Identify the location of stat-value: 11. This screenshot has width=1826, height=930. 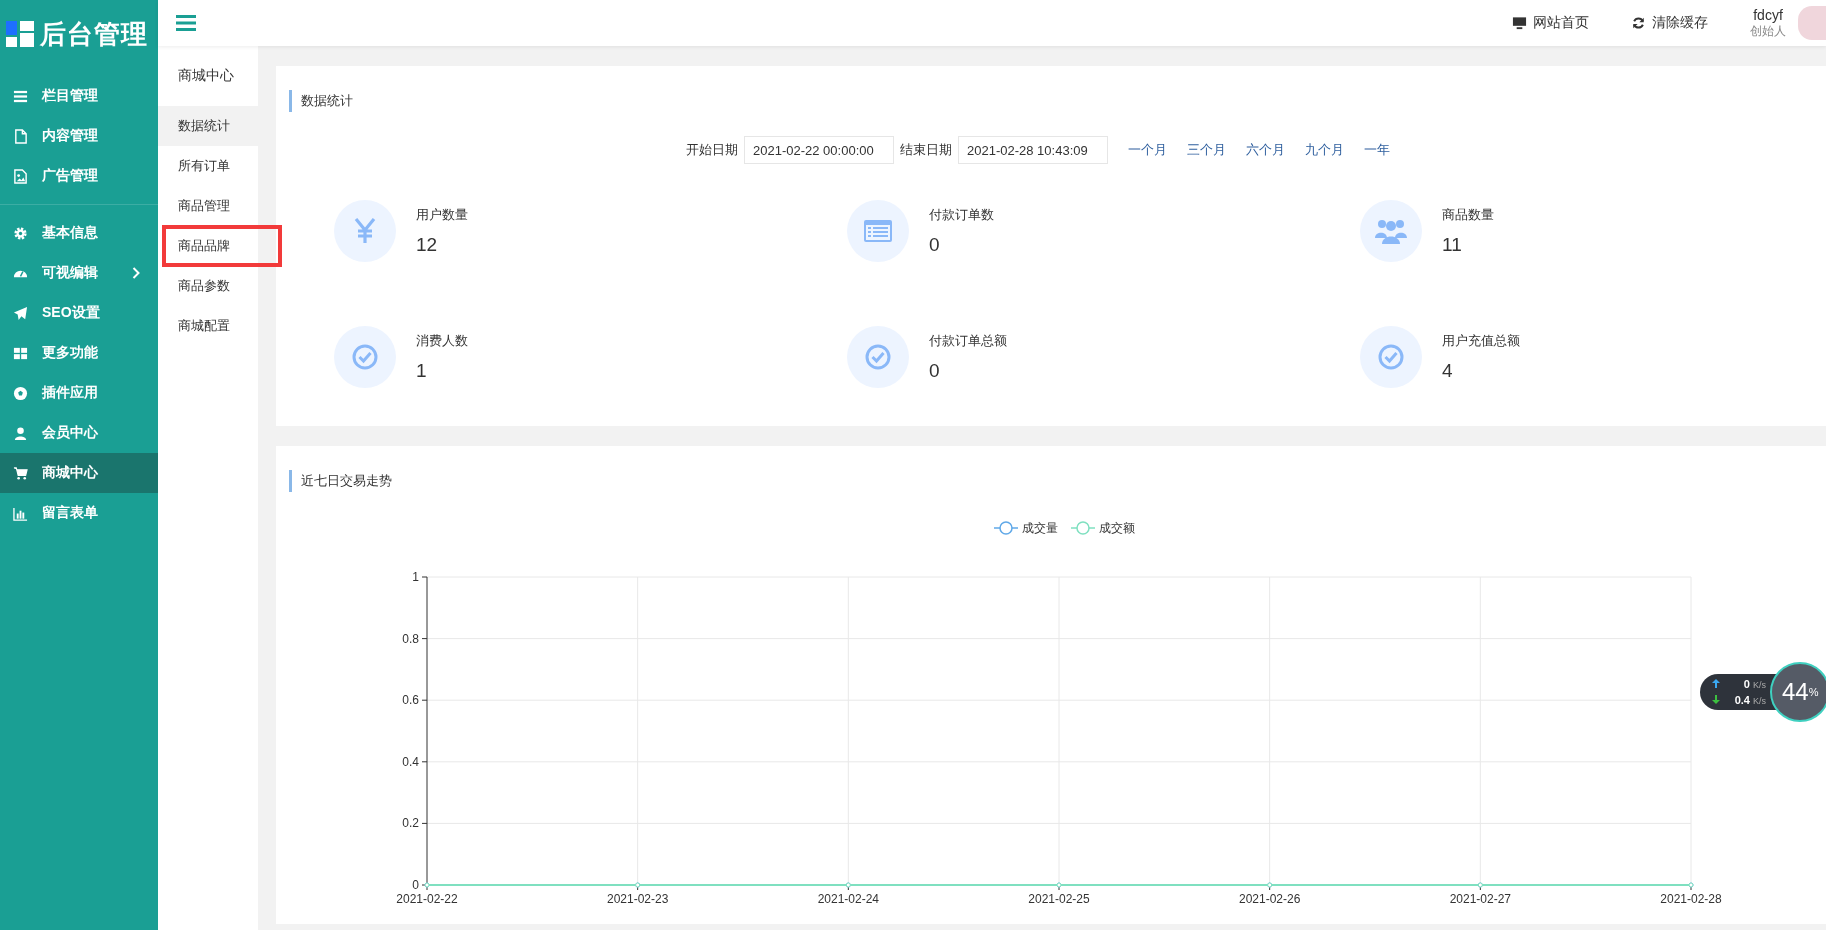
(1452, 245).